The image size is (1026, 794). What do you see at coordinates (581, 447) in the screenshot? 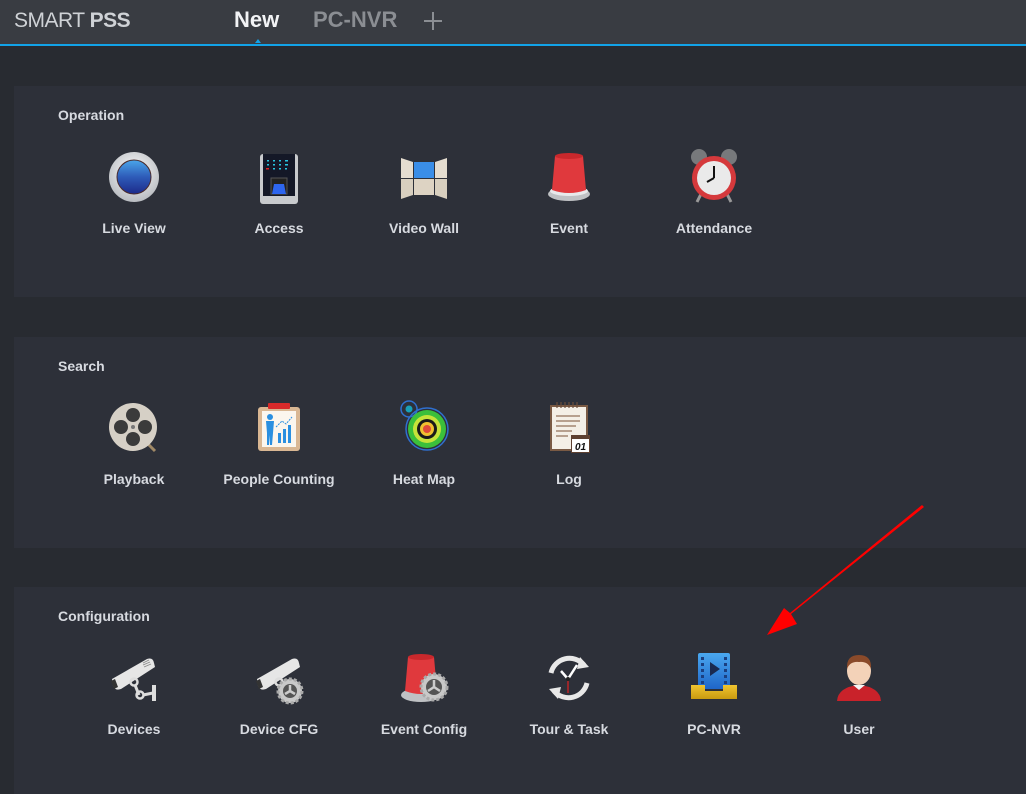
I see `log-icon-text: 01` at bounding box center [581, 447].